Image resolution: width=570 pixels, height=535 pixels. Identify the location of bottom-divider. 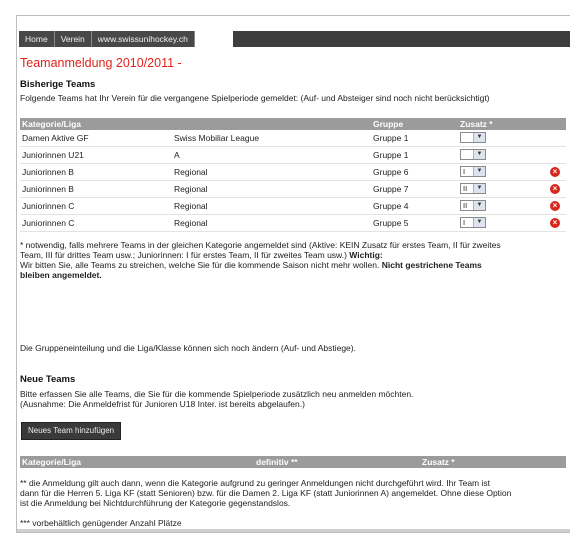
(293, 530).